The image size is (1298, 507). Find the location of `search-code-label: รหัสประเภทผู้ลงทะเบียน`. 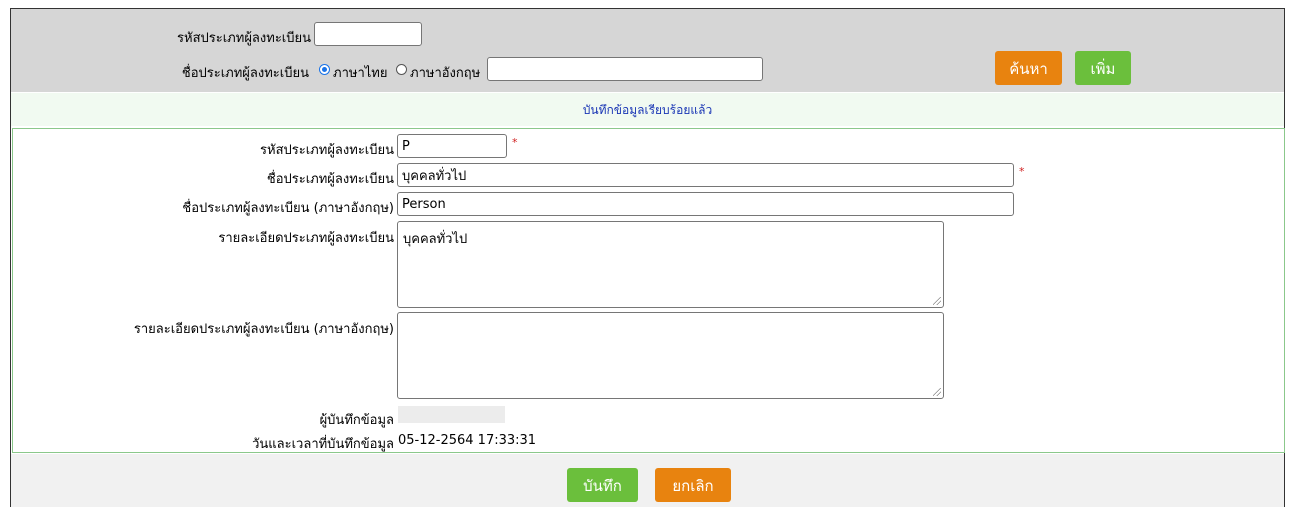

search-code-label: รหัสประเภทผู้ลงทะเบียน is located at coordinates (244, 38).